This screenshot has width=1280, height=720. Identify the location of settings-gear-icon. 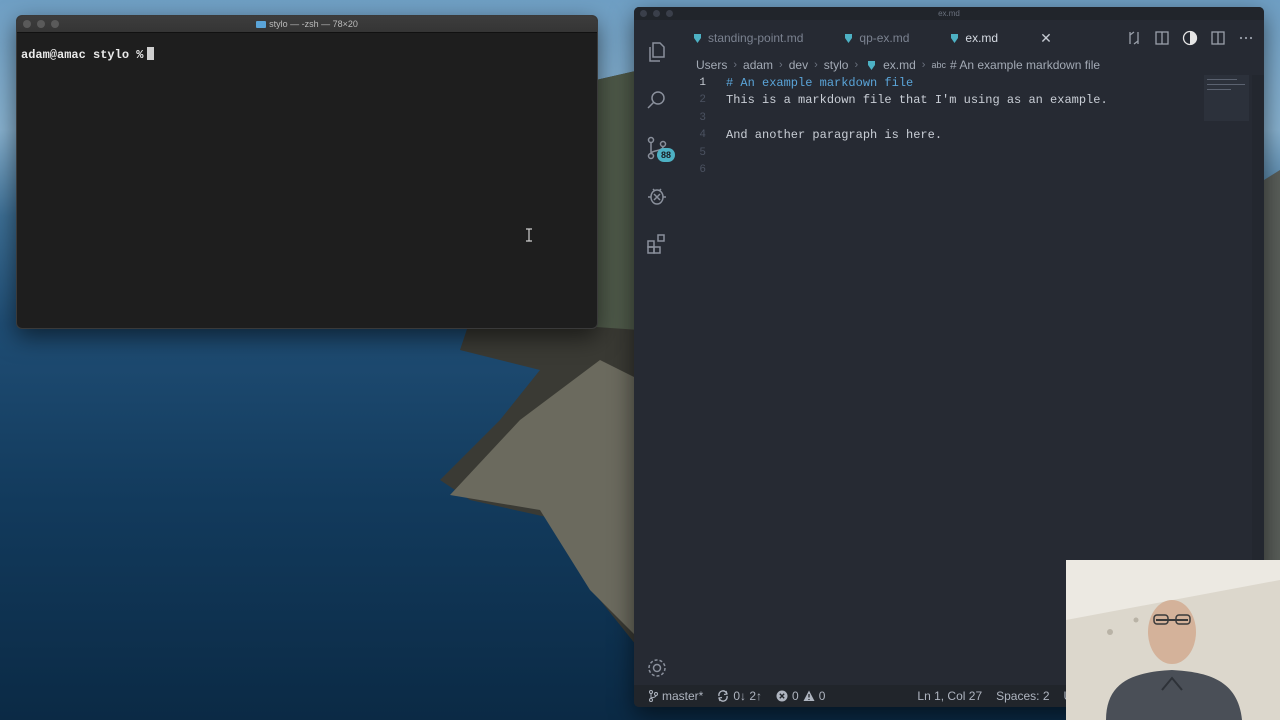
(657, 668).